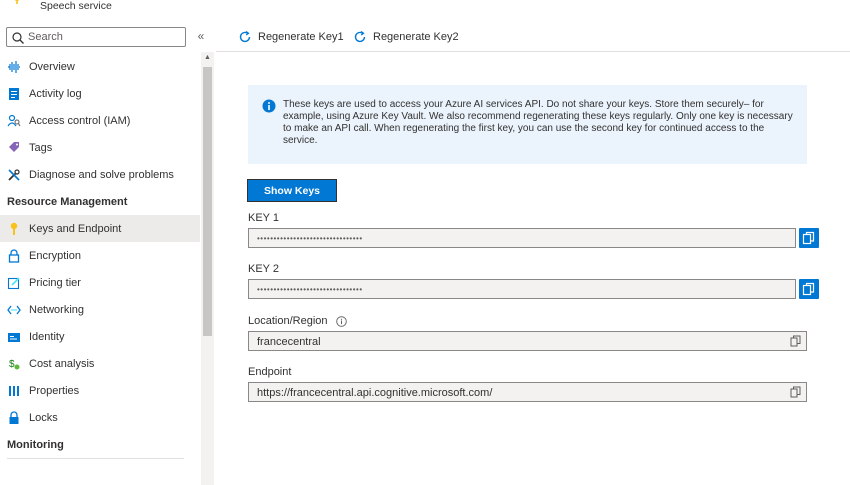 This screenshot has width=850, height=485. Describe the element at coordinates (201, 36) in the screenshot. I see `collapse-sidebar-button: «` at that location.